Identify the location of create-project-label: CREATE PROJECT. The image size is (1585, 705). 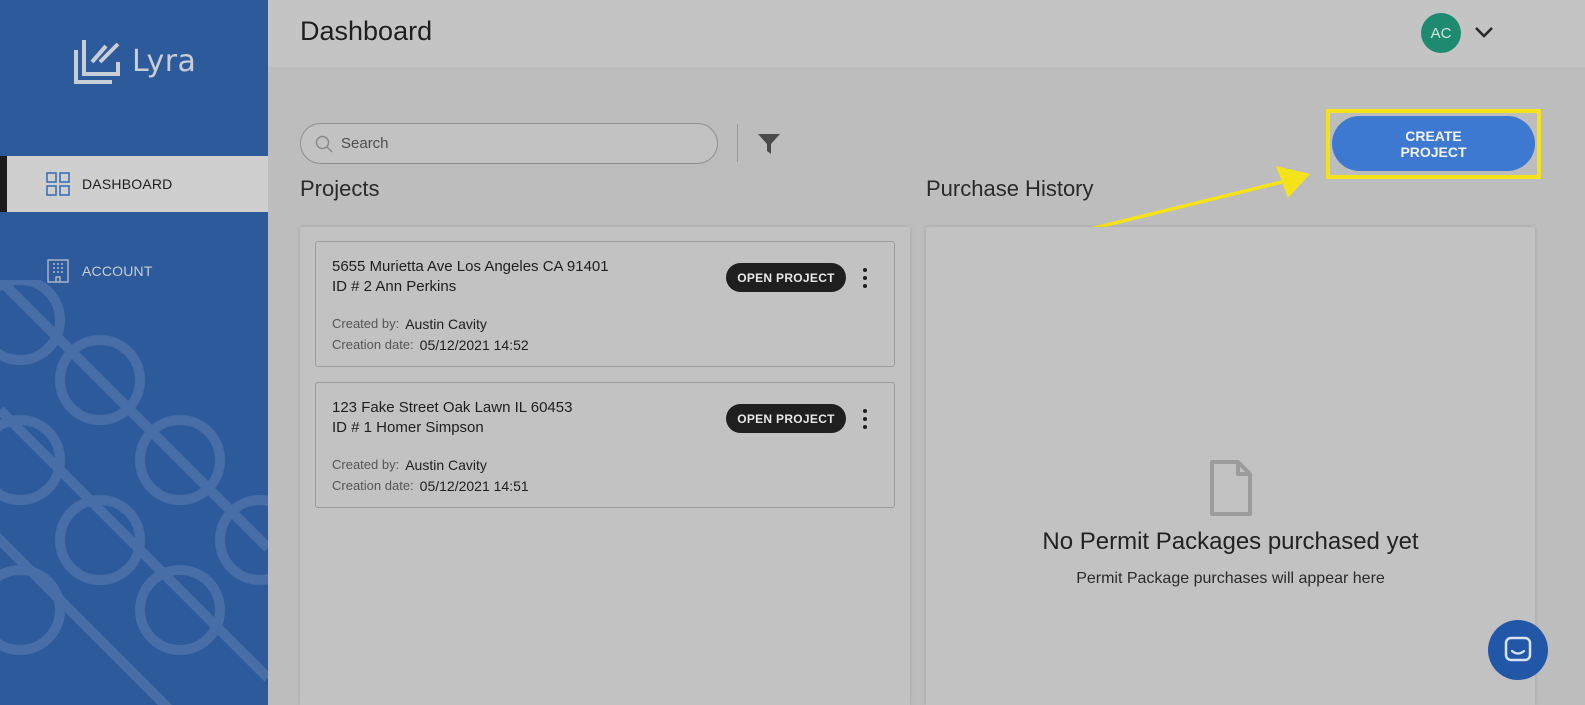
(1433, 143).